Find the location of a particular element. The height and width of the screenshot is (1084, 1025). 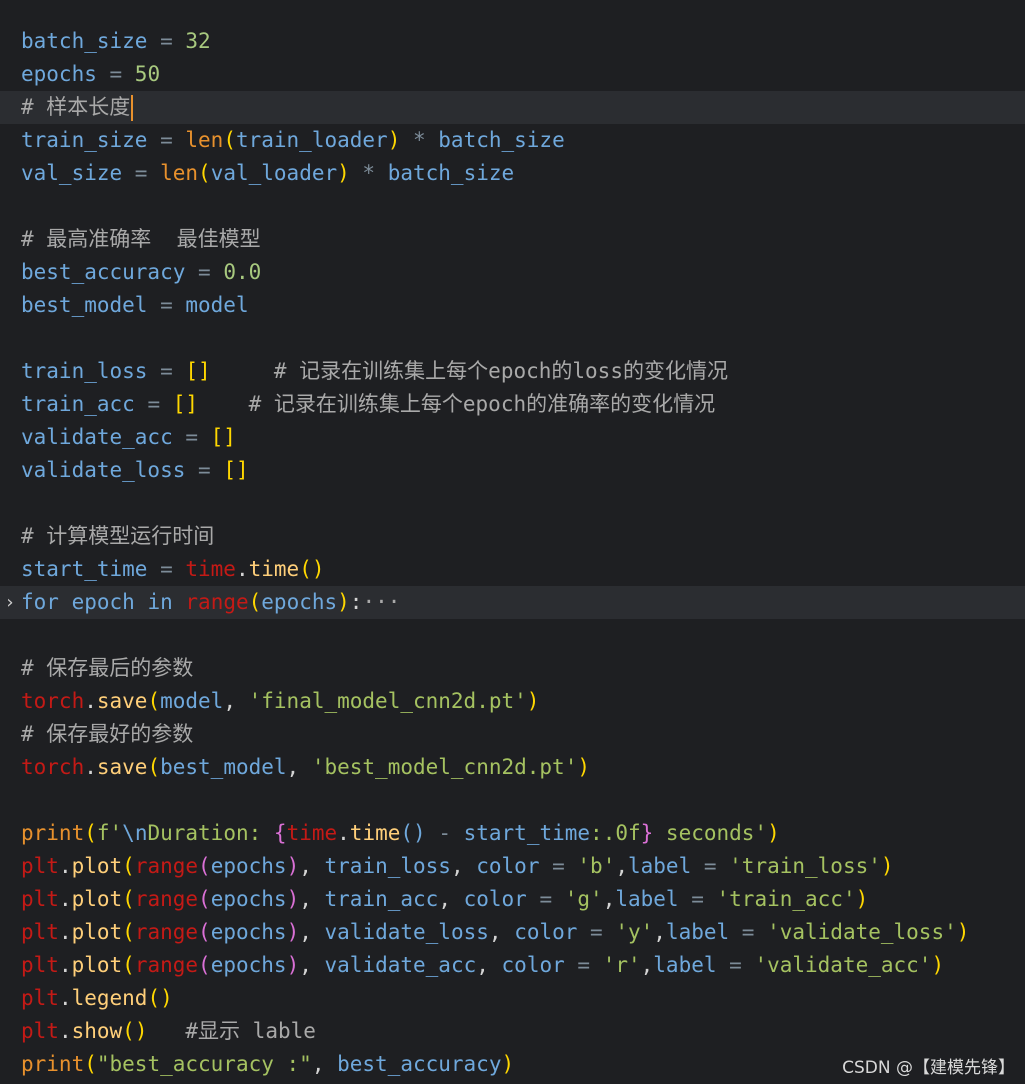

code-token-builtin: len is located at coordinates (179, 173).